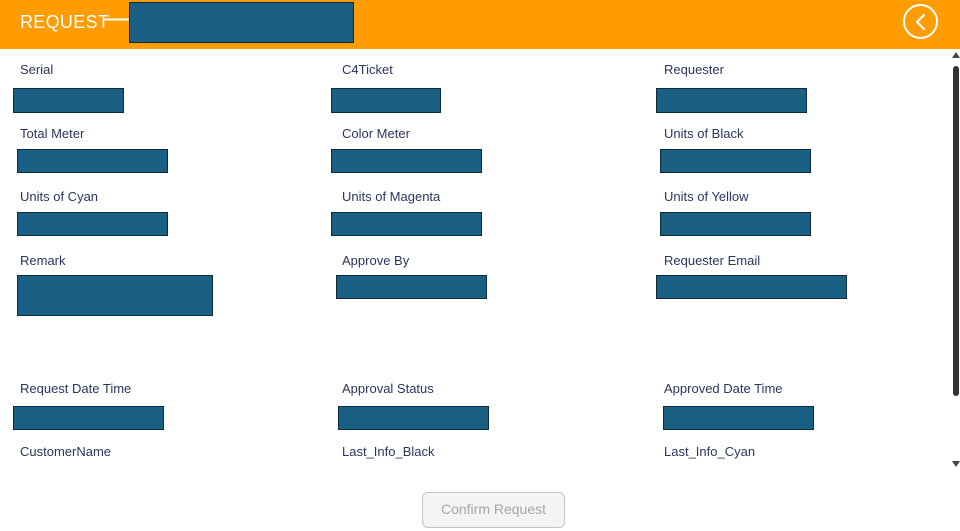 The image size is (960, 531). What do you see at coordinates (391, 196) in the screenshot?
I see `units-magenta-label: Units of Magenta` at bounding box center [391, 196].